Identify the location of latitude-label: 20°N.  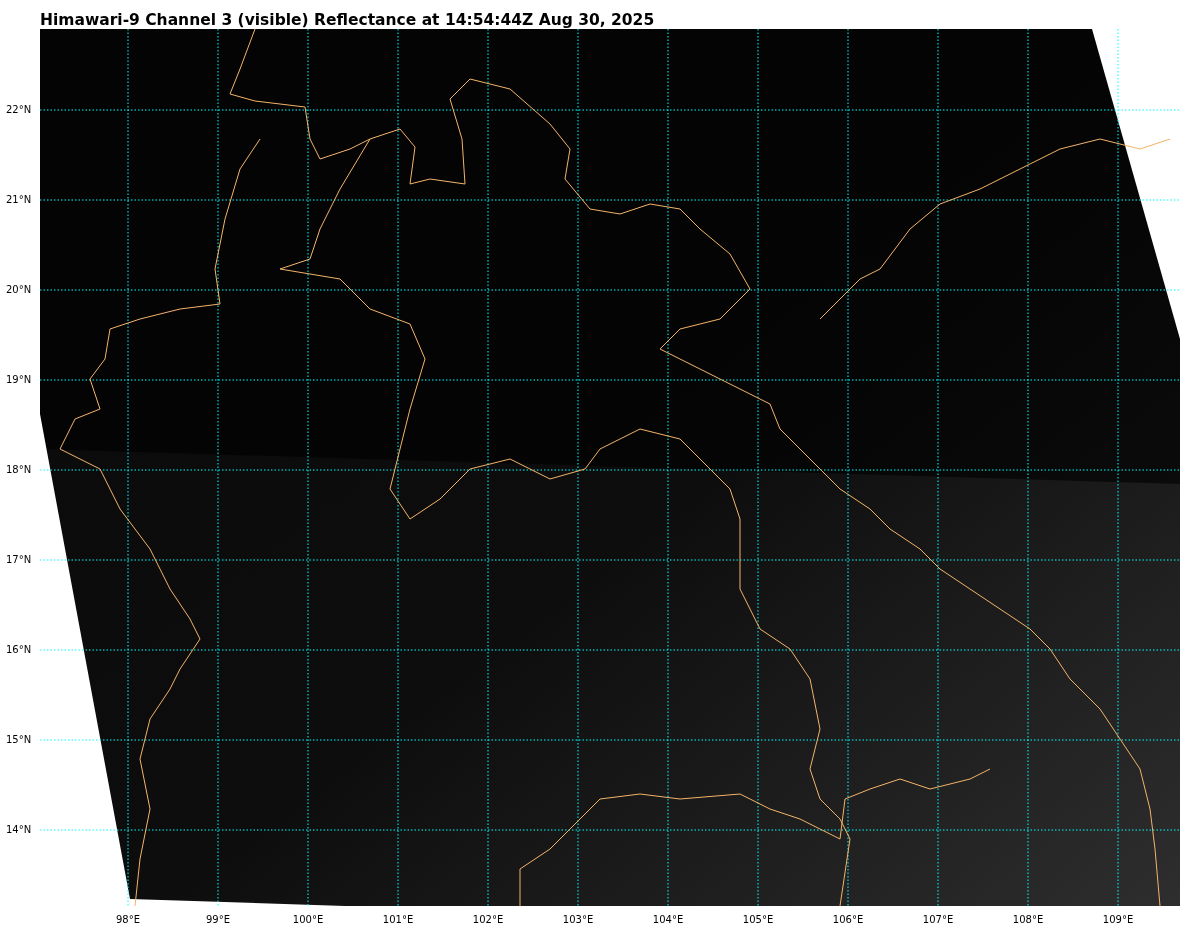
(19, 290).